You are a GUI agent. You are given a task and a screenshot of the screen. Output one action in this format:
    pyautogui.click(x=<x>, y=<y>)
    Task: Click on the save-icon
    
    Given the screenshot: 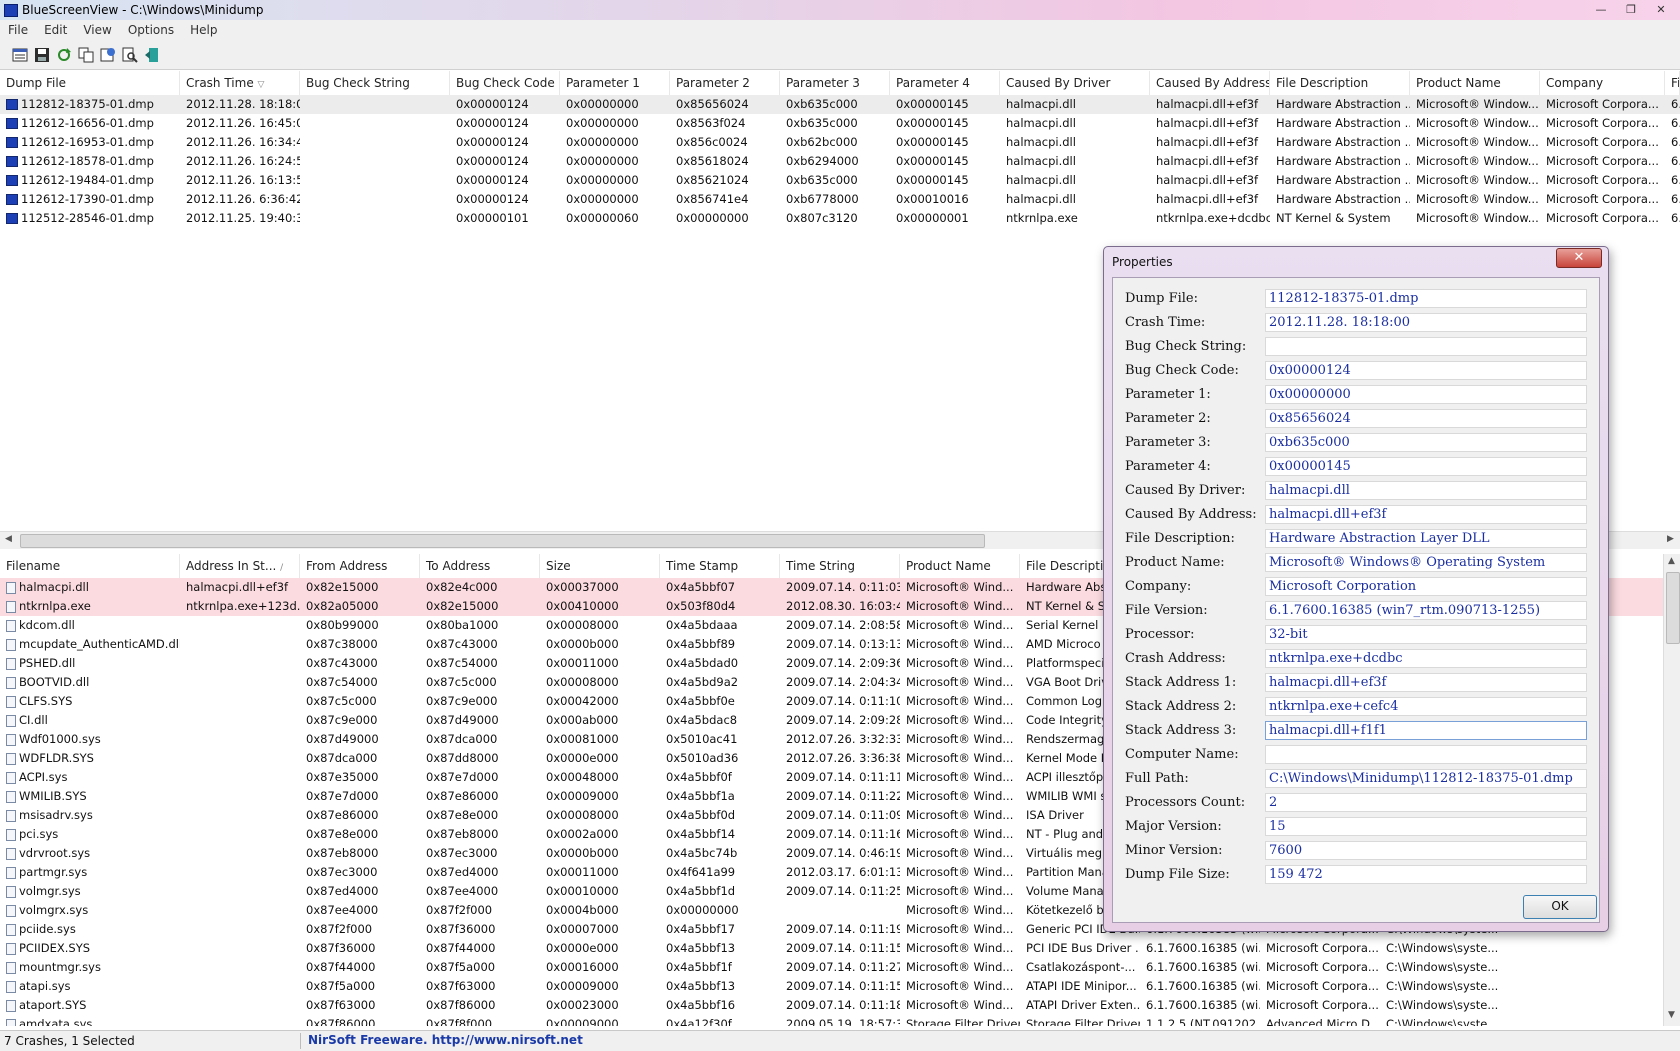 What is the action you would take?
    pyautogui.click(x=42, y=55)
    